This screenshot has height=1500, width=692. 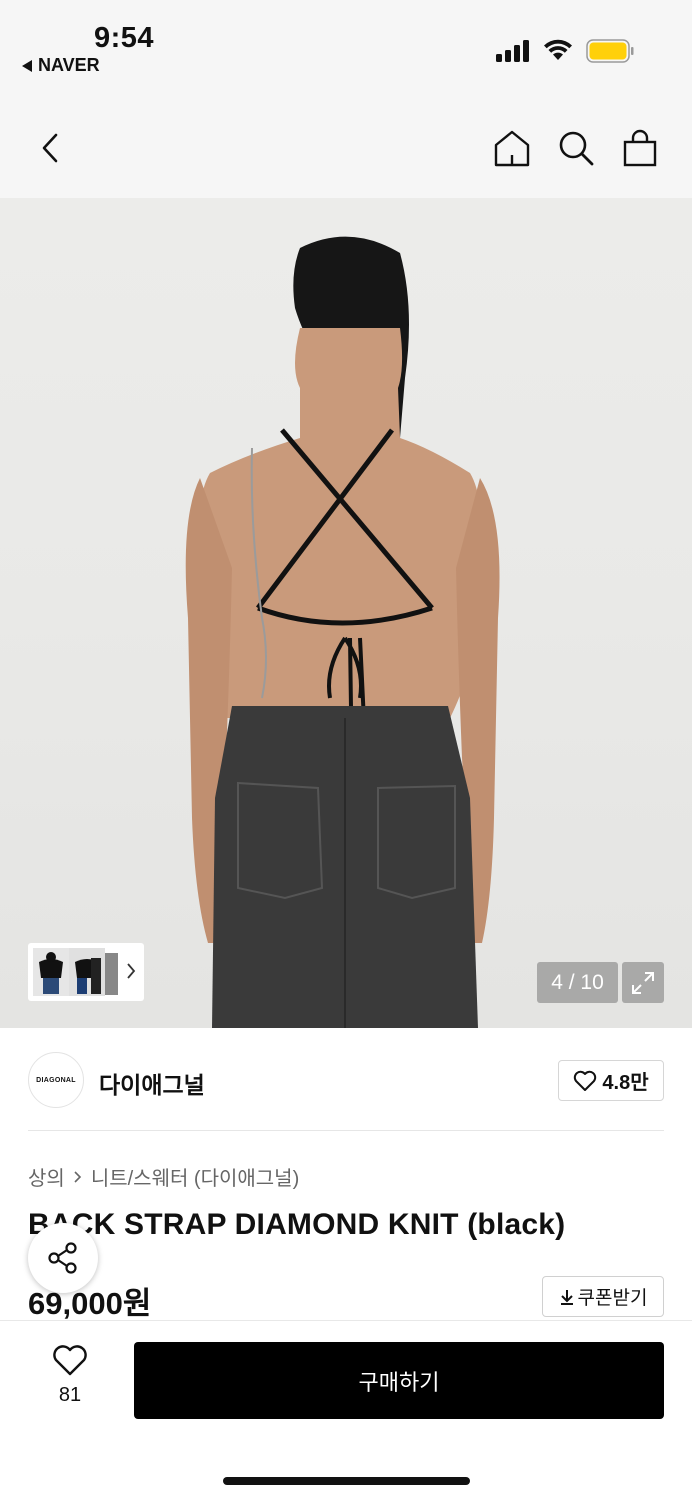 I want to click on wishlist-count: 81, so click(x=70, y=1395).